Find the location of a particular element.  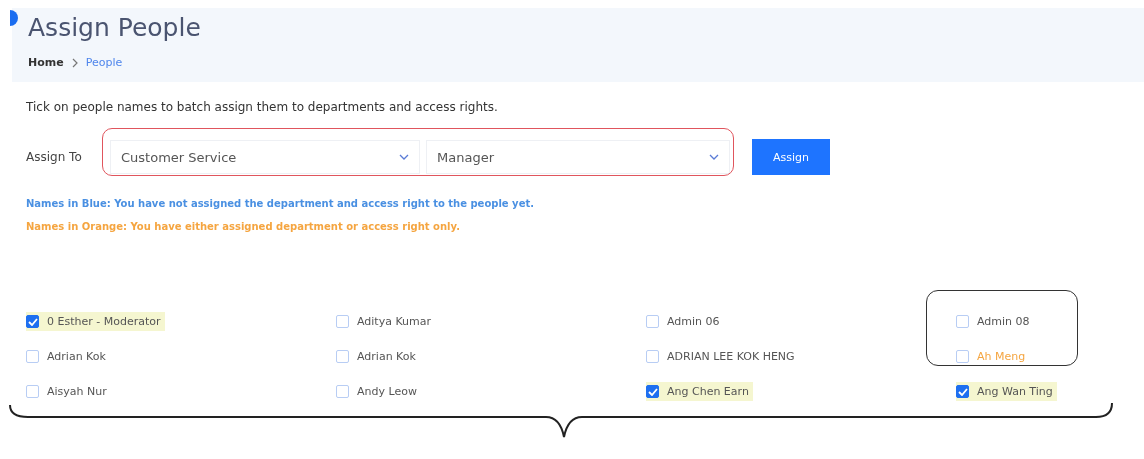

person-checkbox: Andy Leow is located at coordinates (378, 391).